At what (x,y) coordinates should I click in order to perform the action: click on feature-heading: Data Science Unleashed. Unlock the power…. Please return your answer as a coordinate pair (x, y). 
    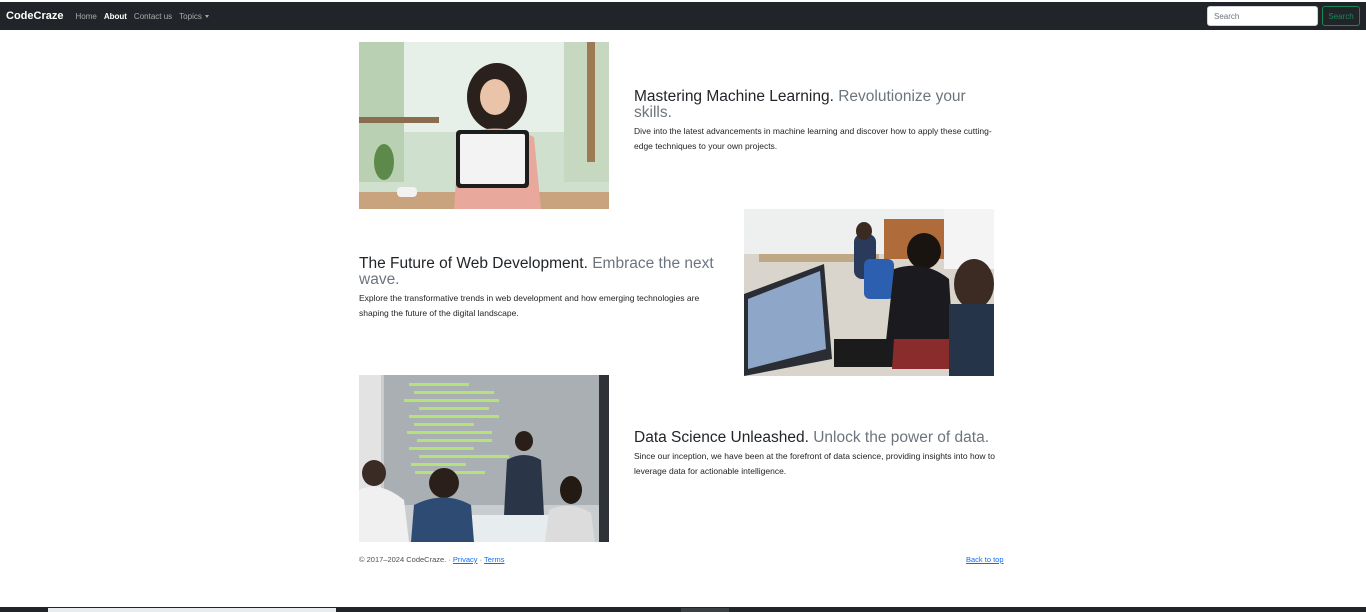
    Looking at the image, I should click on (820, 438).